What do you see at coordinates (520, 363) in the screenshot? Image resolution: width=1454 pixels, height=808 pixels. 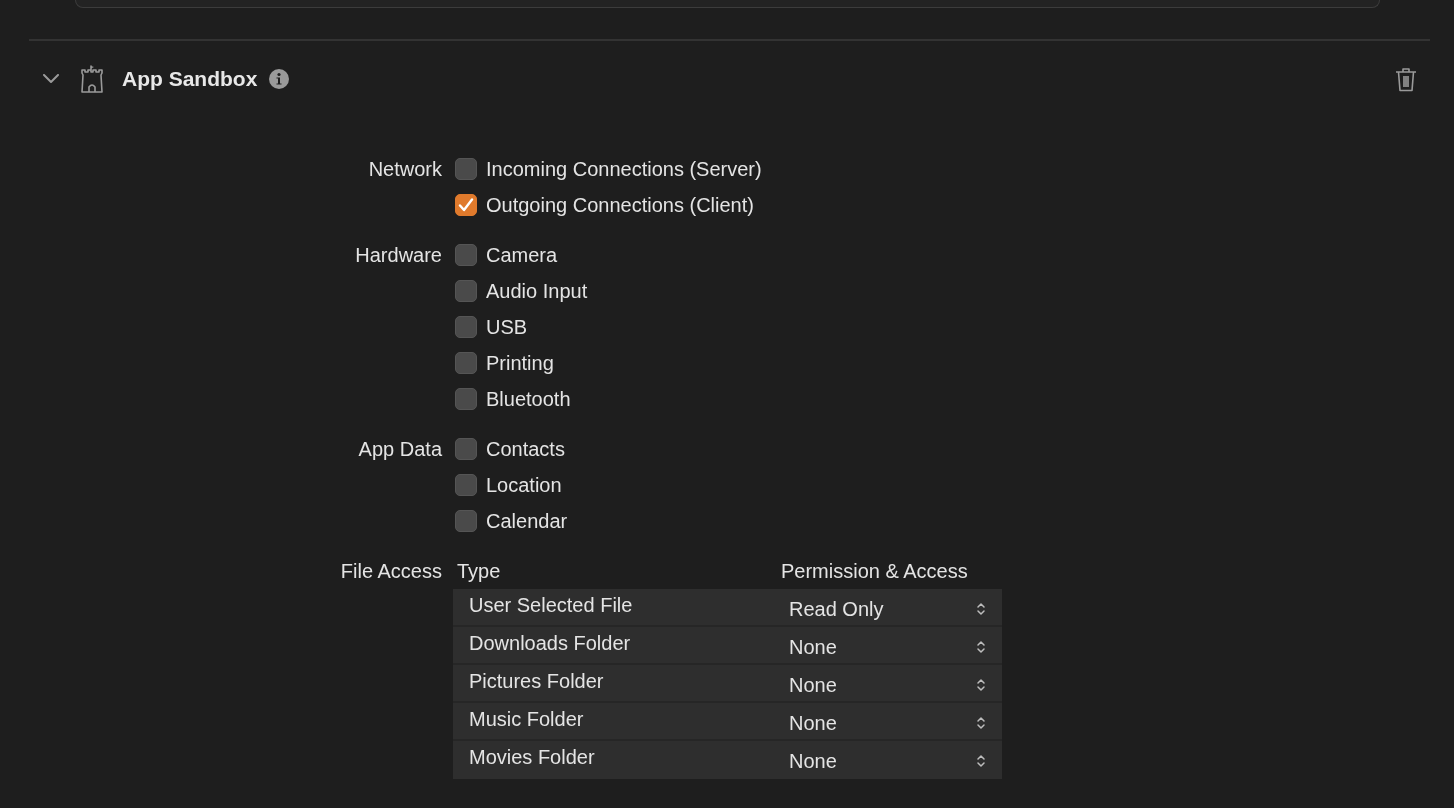 I see `checkbox-label: Printing` at bounding box center [520, 363].